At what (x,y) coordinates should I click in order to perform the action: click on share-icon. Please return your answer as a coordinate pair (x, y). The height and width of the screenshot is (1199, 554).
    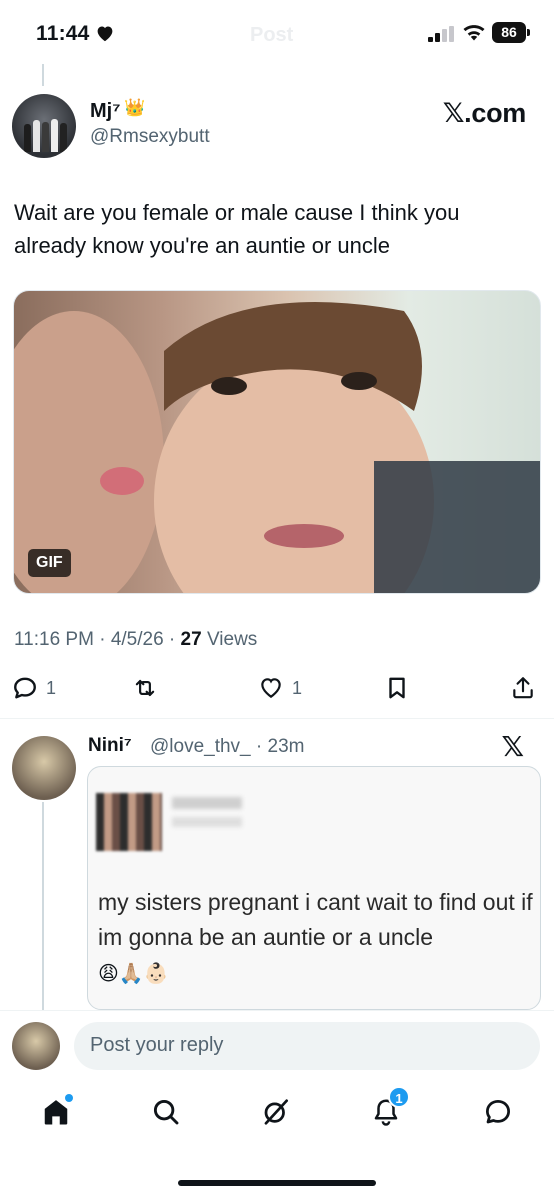
    Looking at the image, I should click on (523, 688).